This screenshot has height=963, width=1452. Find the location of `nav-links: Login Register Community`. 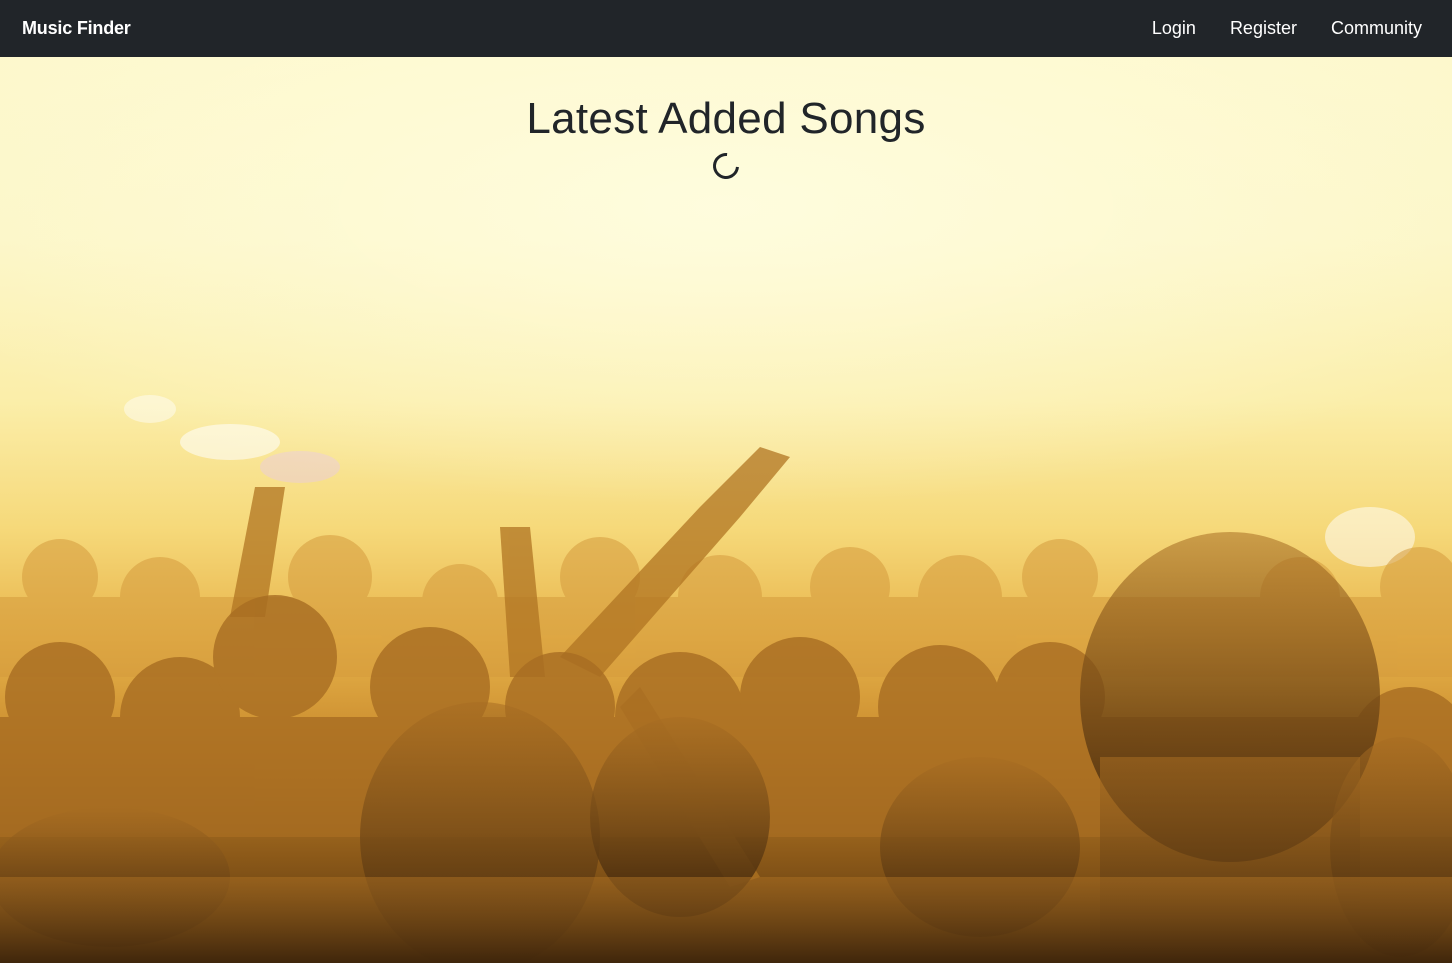

nav-links: Login Register Community is located at coordinates (1270, 28).